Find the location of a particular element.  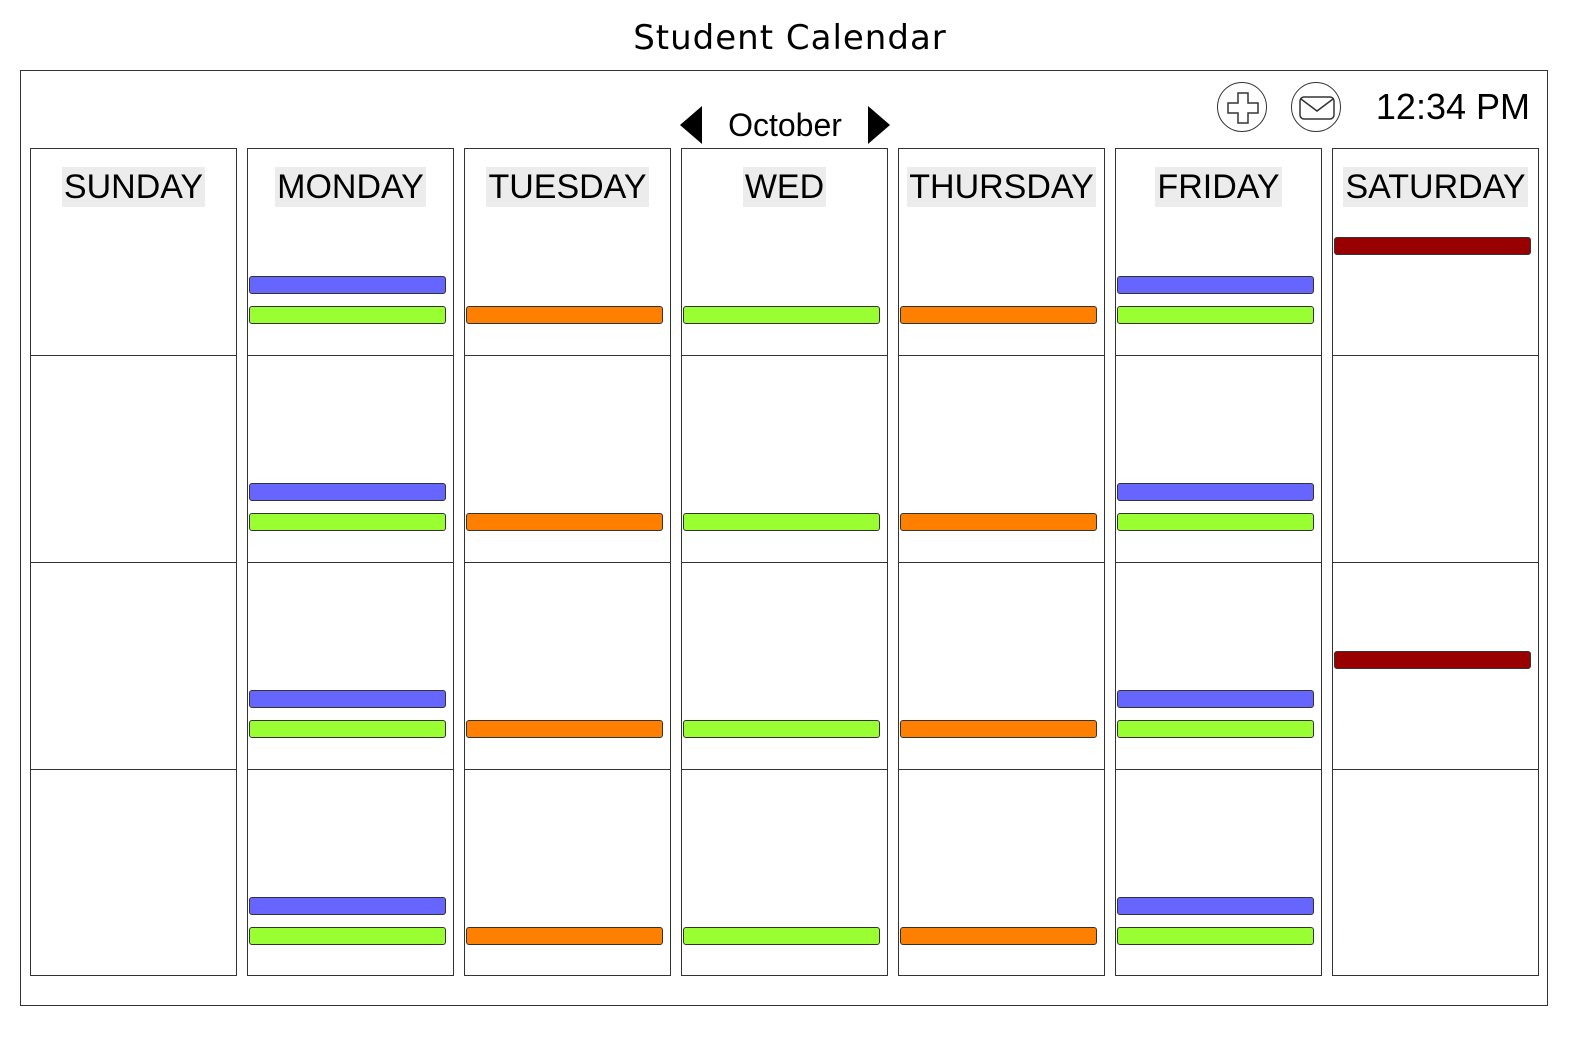

day-header: TUESDAY is located at coordinates (567, 187).